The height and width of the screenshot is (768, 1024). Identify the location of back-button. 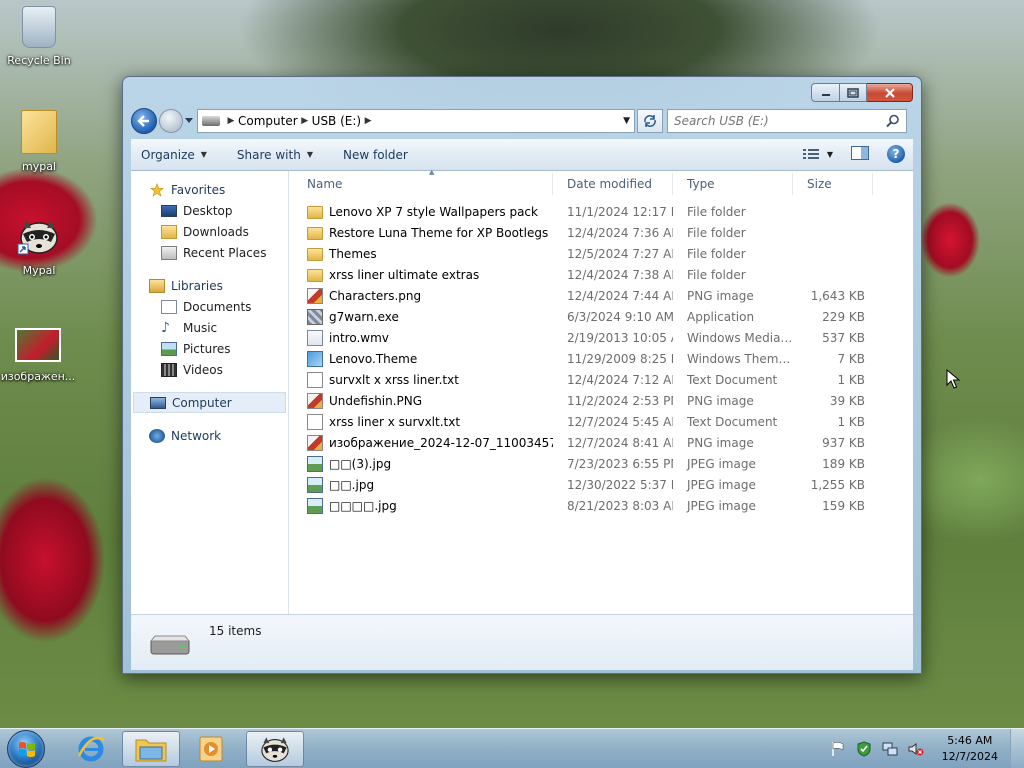
(144, 121).